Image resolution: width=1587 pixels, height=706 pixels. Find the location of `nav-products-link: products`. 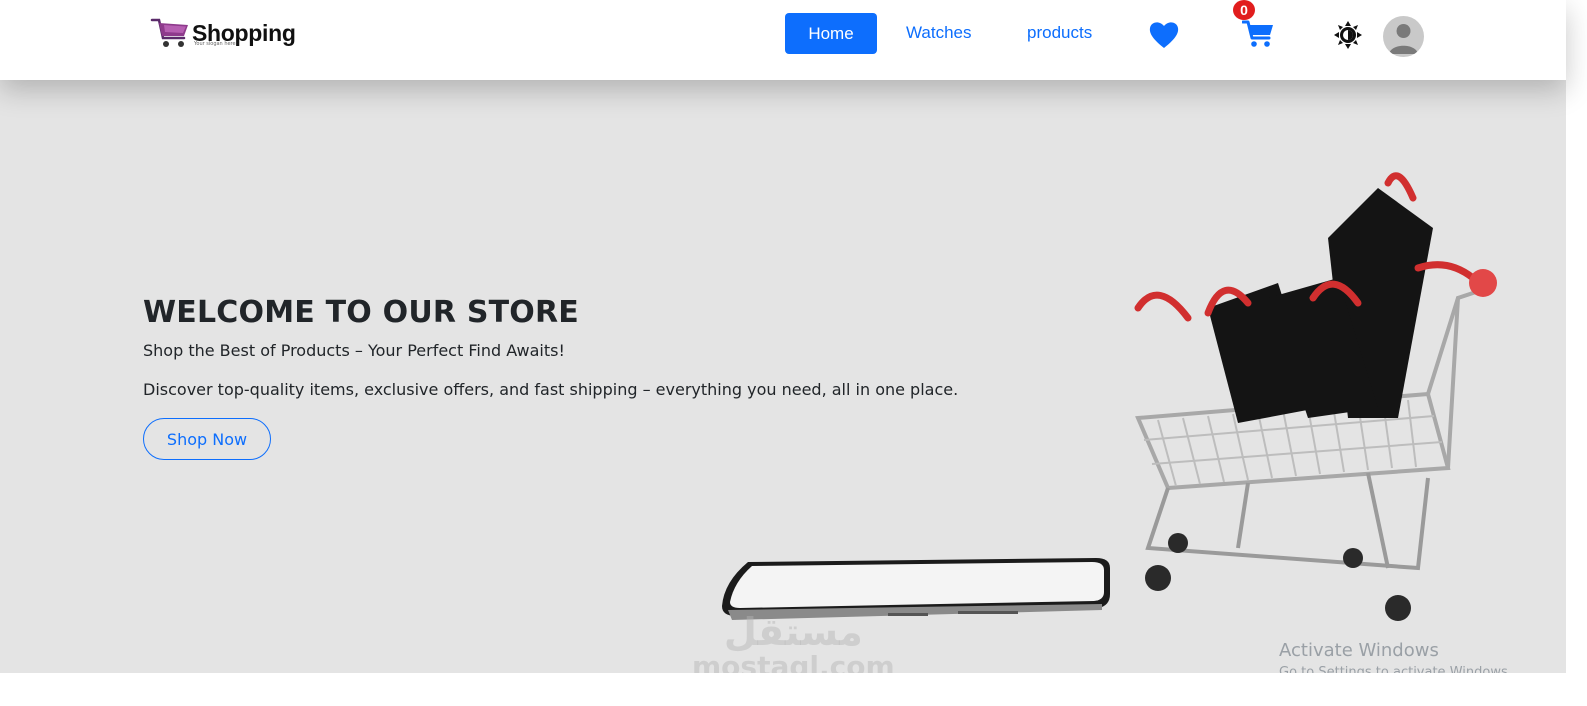

nav-products-link: products is located at coordinates (1059, 33).